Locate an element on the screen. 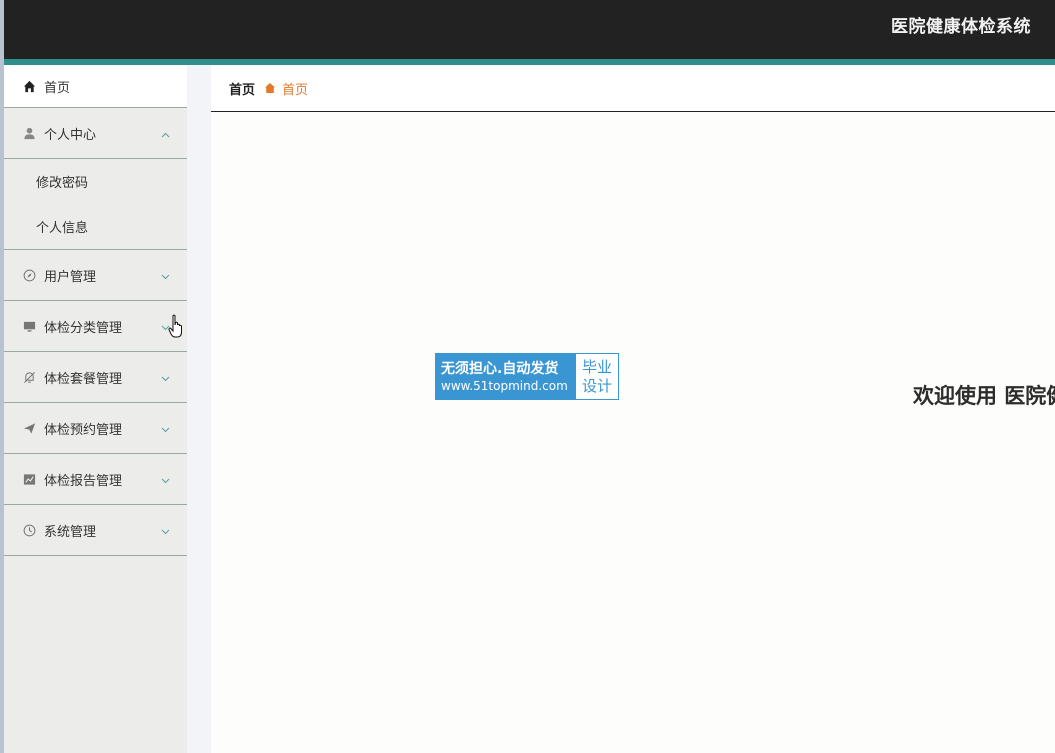 The width and height of the screenshot is (1055, 753). sidebar-item-label: 体检报告管理 is located at coordinates (83, 481).